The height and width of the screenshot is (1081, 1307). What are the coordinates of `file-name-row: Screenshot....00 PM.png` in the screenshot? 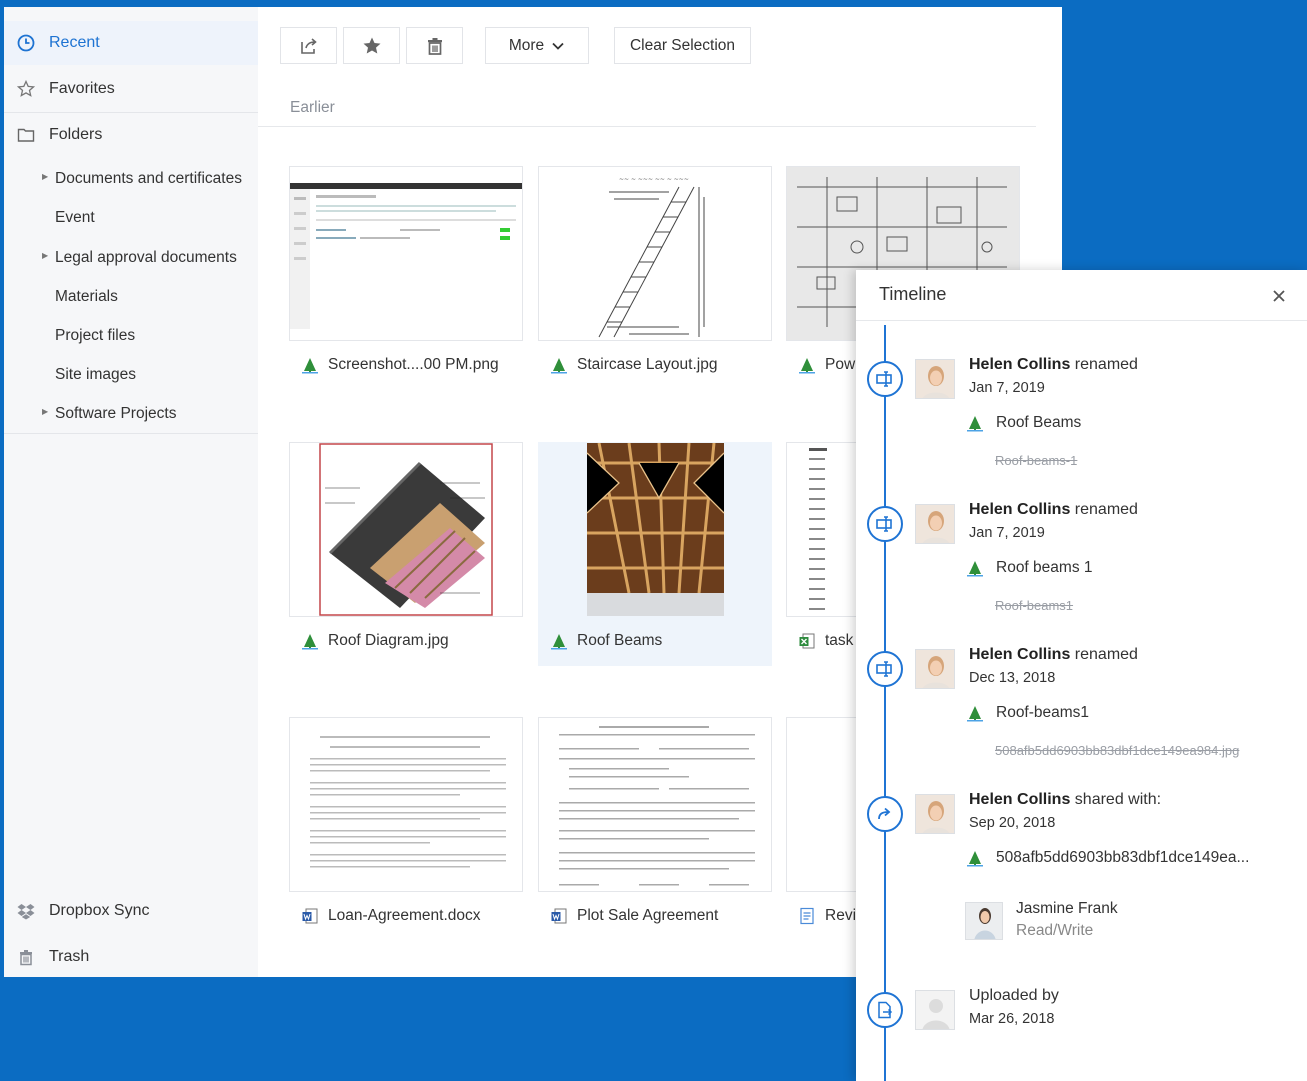 It's located at (412, 365).